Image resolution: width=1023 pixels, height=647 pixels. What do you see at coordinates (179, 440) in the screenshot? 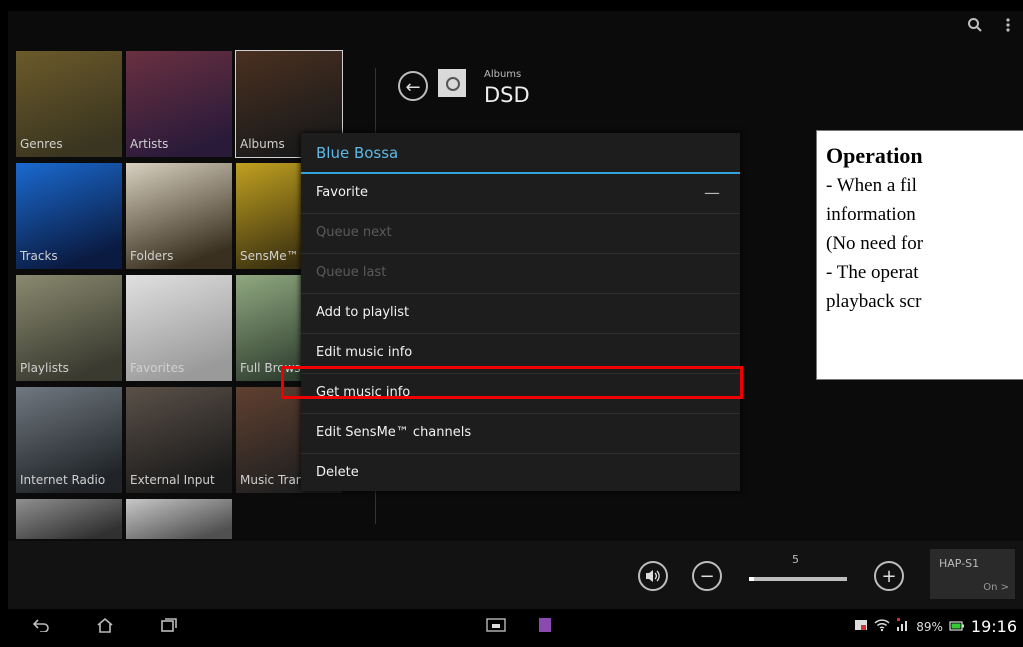
I see `category-tile: External Input` at bounding box center [179, 440].